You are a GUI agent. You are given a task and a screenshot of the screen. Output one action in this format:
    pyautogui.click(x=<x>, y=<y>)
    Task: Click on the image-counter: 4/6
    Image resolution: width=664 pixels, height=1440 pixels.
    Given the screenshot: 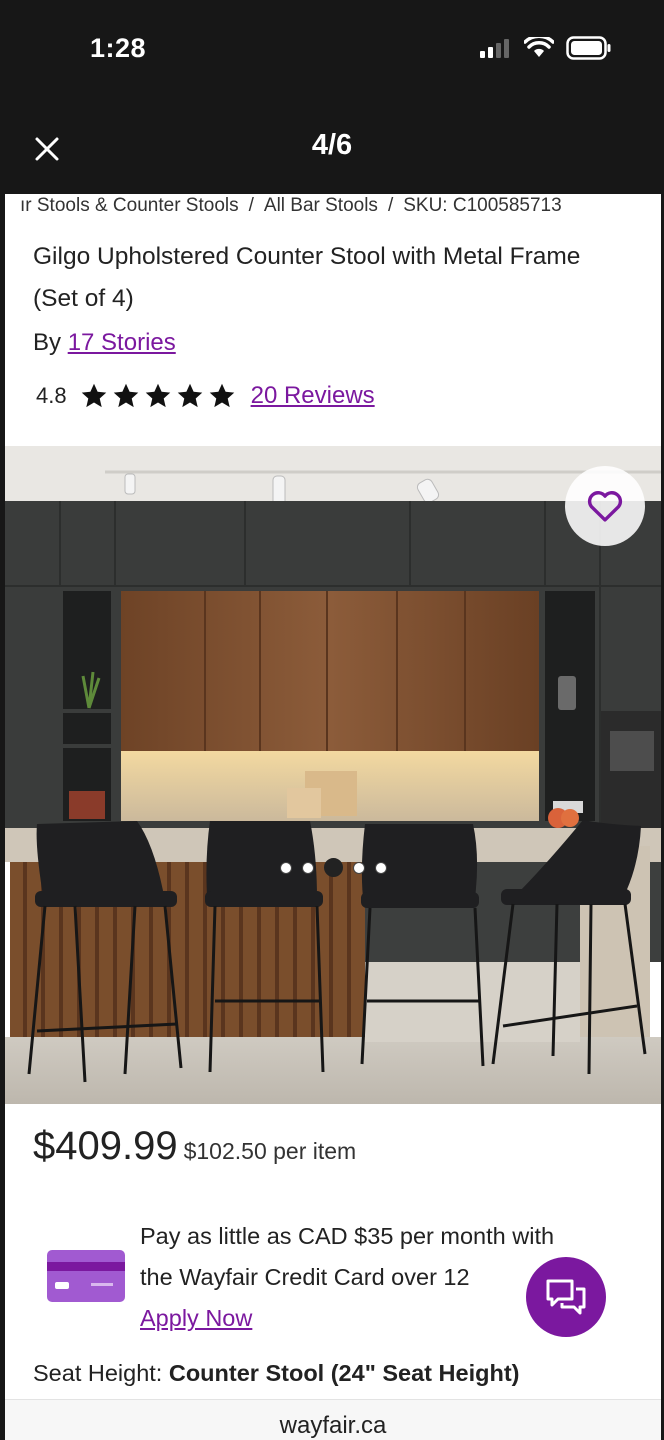 What is the action you would take?
    pyautogui.click(x=332, y=145)
    